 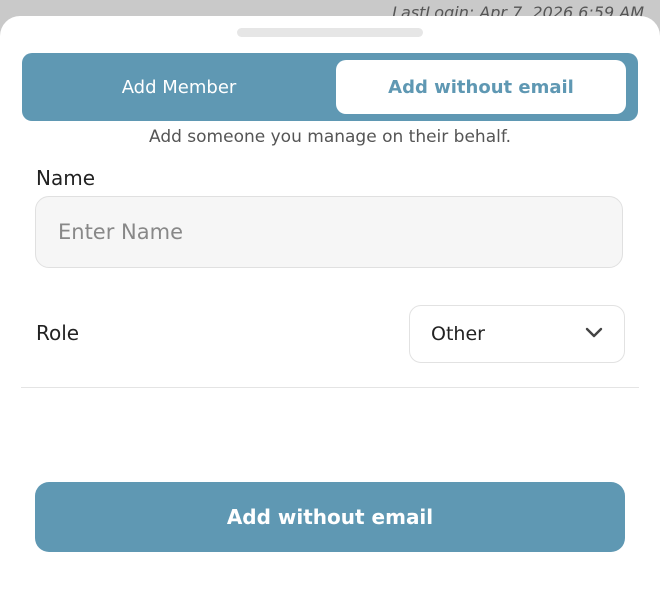 I want to click on tab-add-member: Add Member, so click(x=179, y=87).